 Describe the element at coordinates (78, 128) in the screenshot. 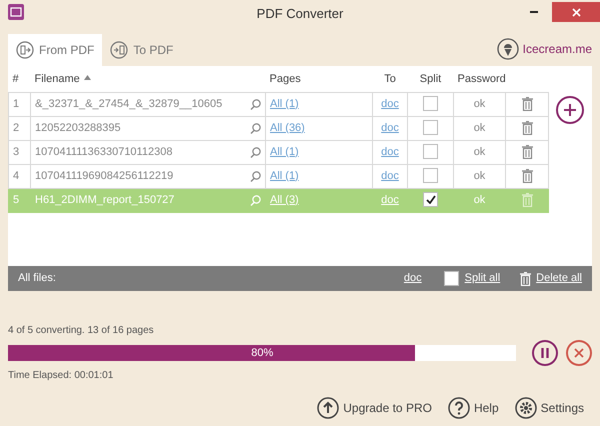

I see `filename: 12052203288395` at that location.